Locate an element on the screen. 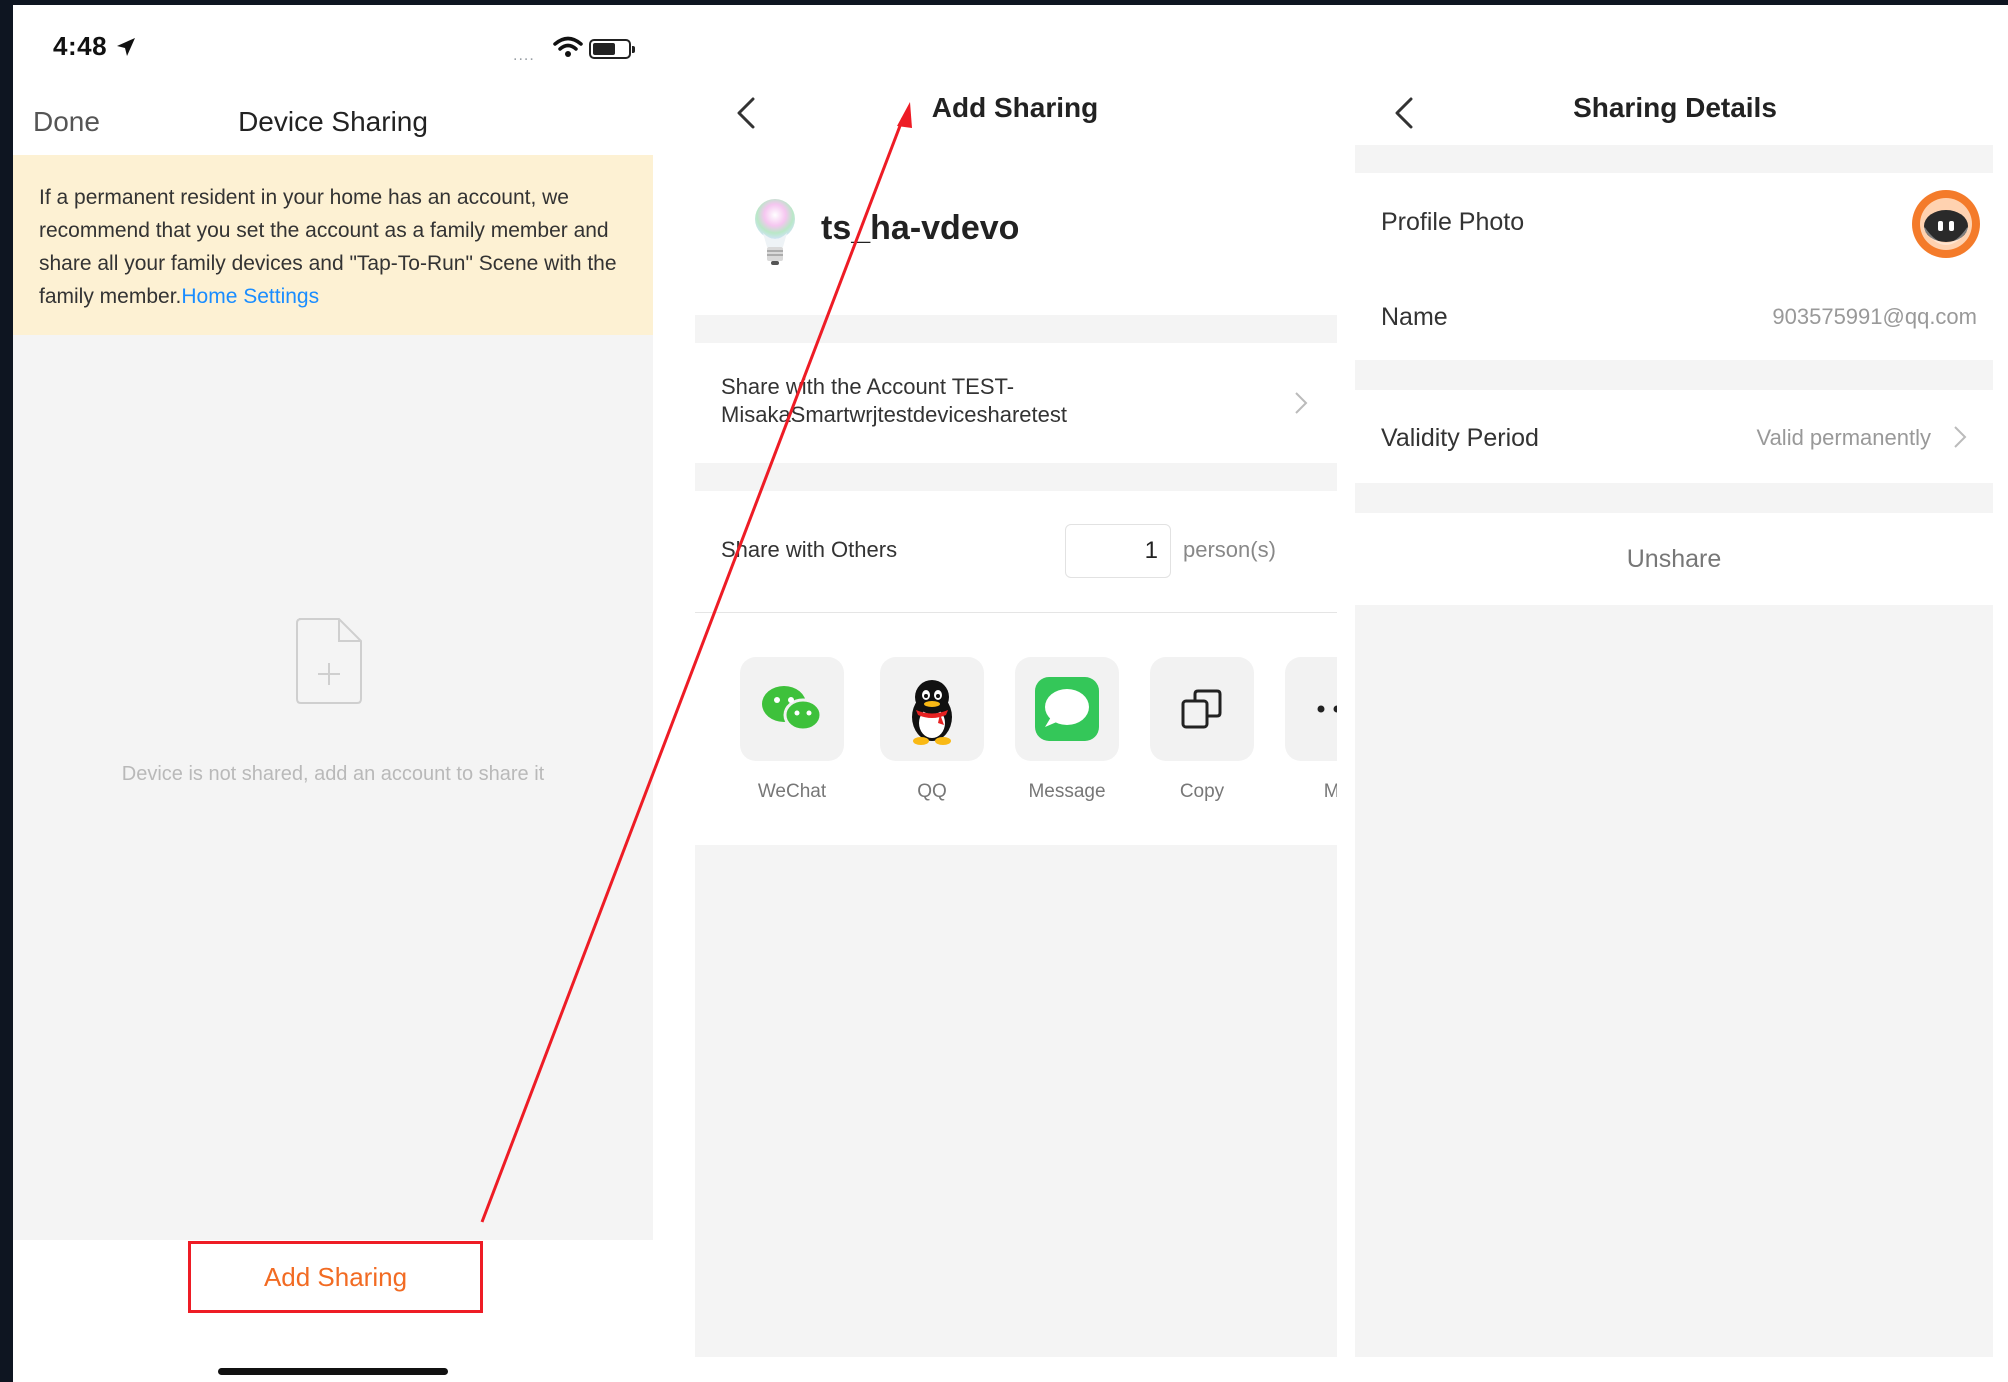  share-targets-row: WeChat QQ Message Copy M is located at coordinates (1016, 735).